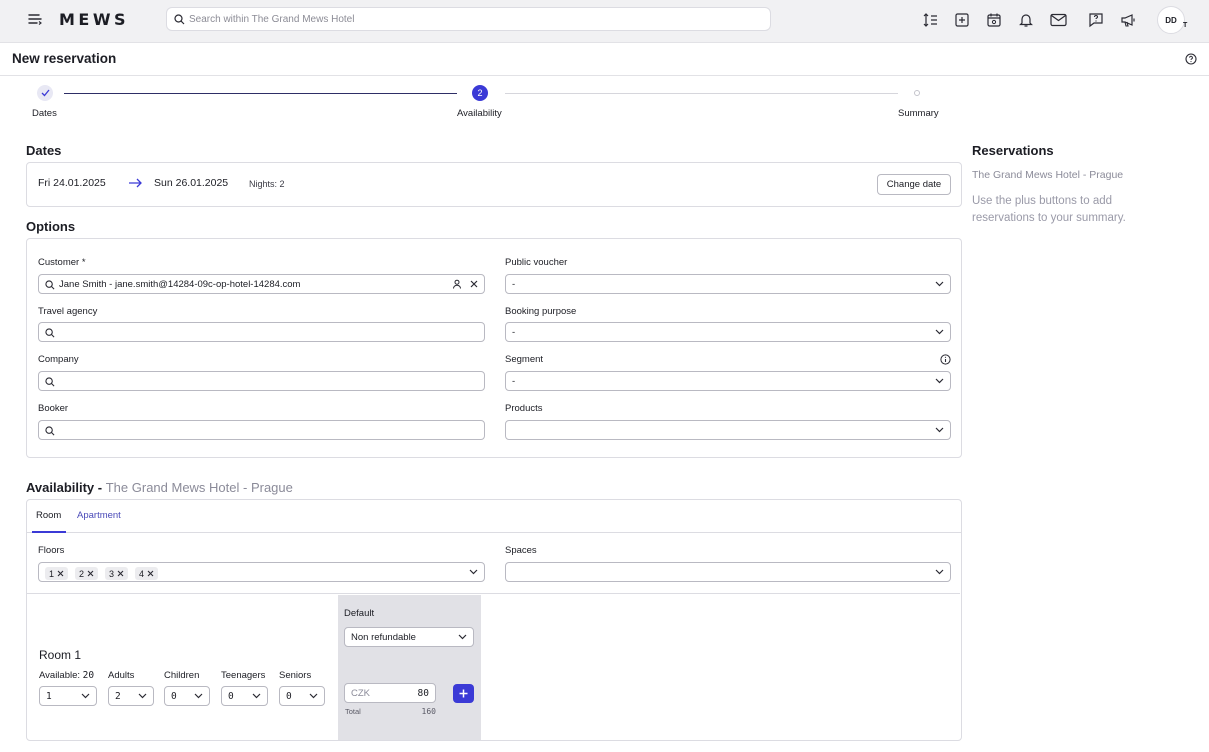 The image size is (1209, 752). I want to click on public-voucher-select: -, so click(728, 284).